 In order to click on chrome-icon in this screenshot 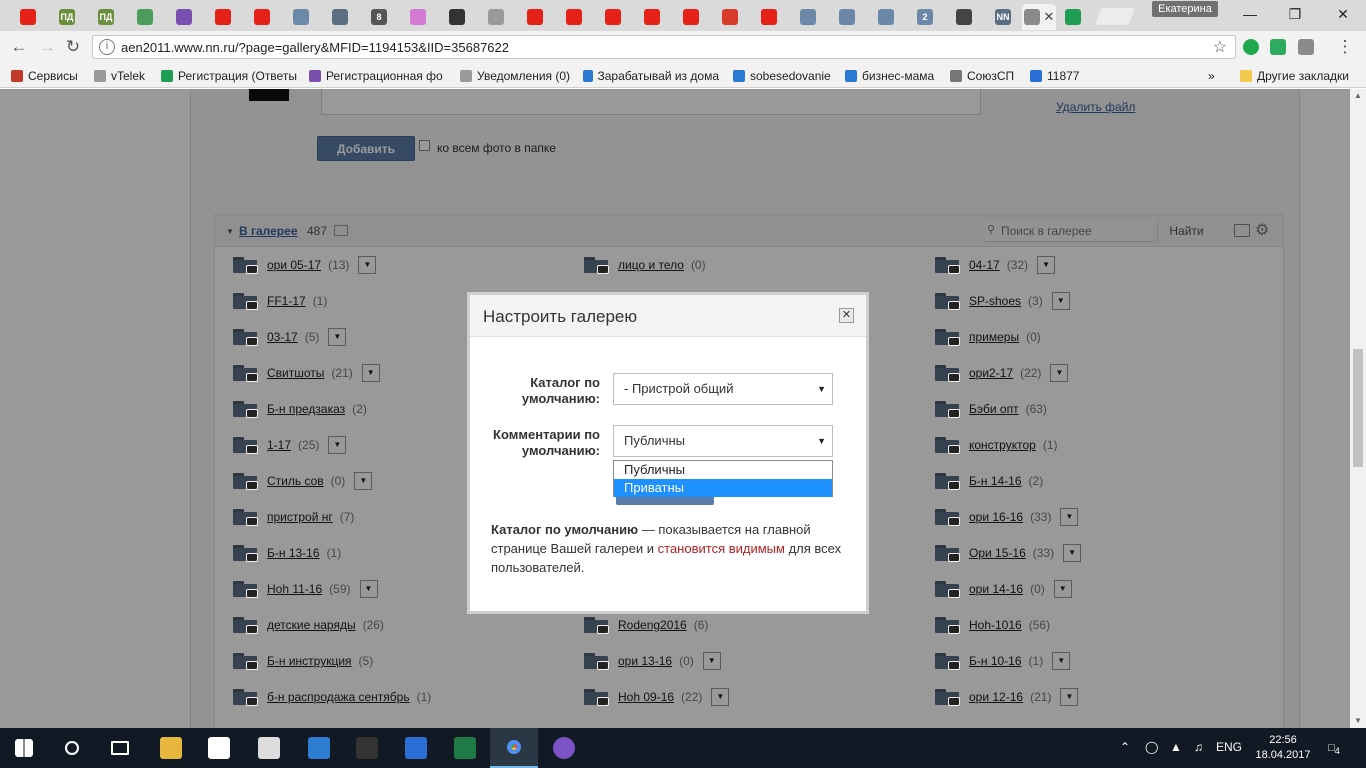, I will do `click(514, 747)`.